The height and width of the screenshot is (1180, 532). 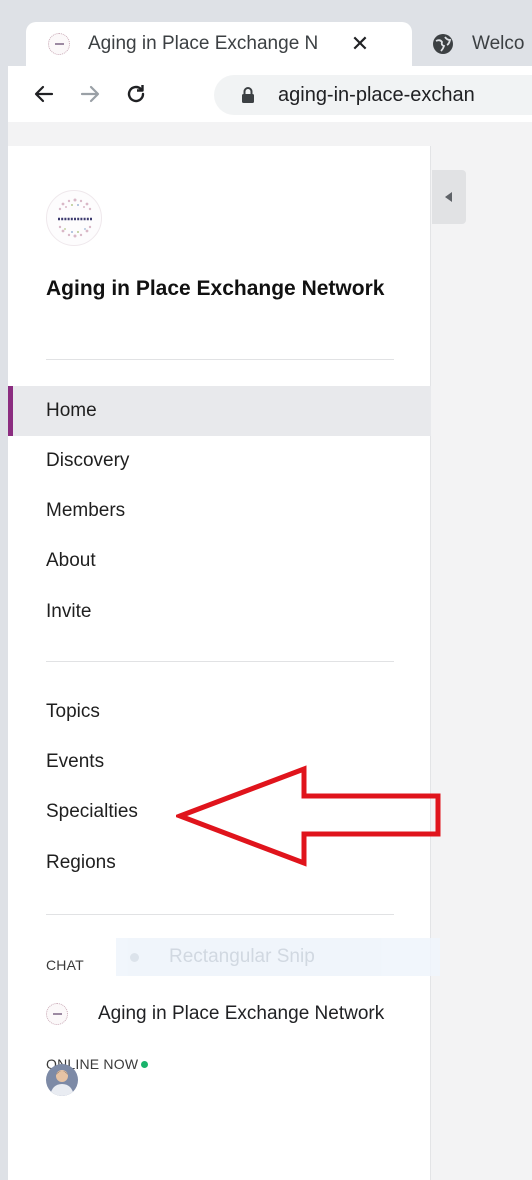 I want to click on sidebar-toggle-button, so click(x=449, y=197).